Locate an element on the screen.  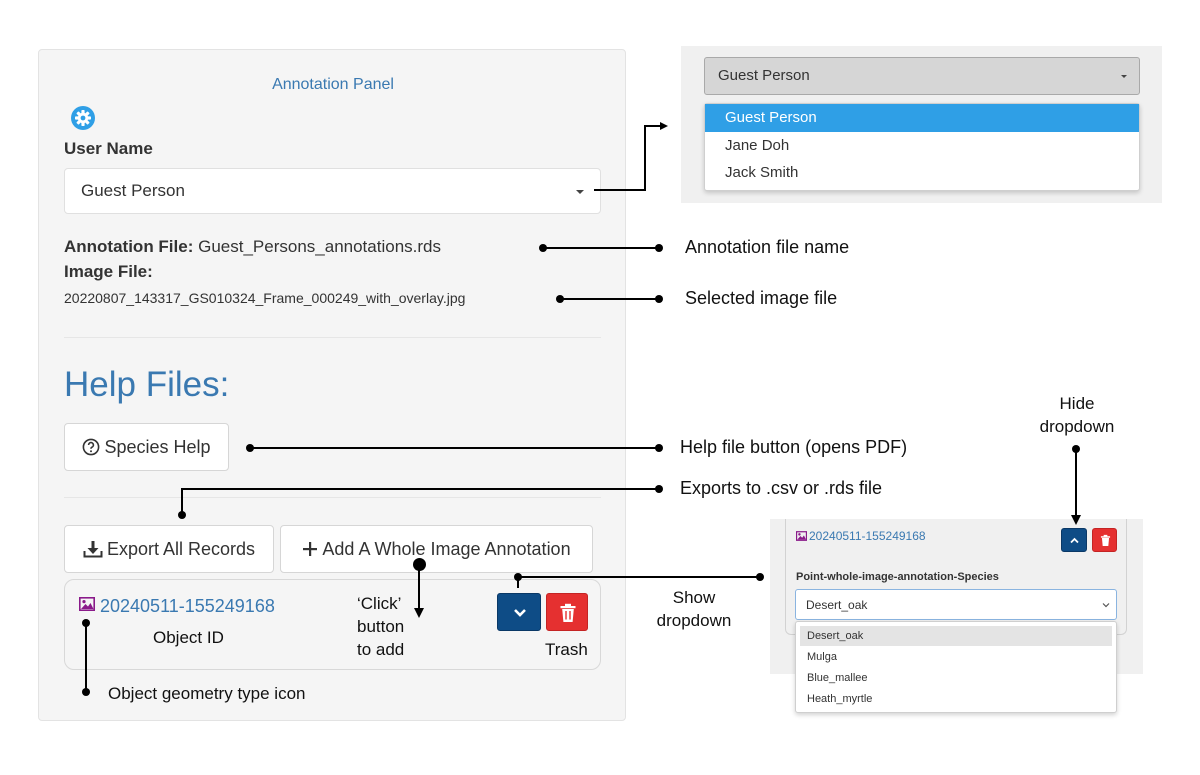
gear-icon is located at coordinates (83, 118).